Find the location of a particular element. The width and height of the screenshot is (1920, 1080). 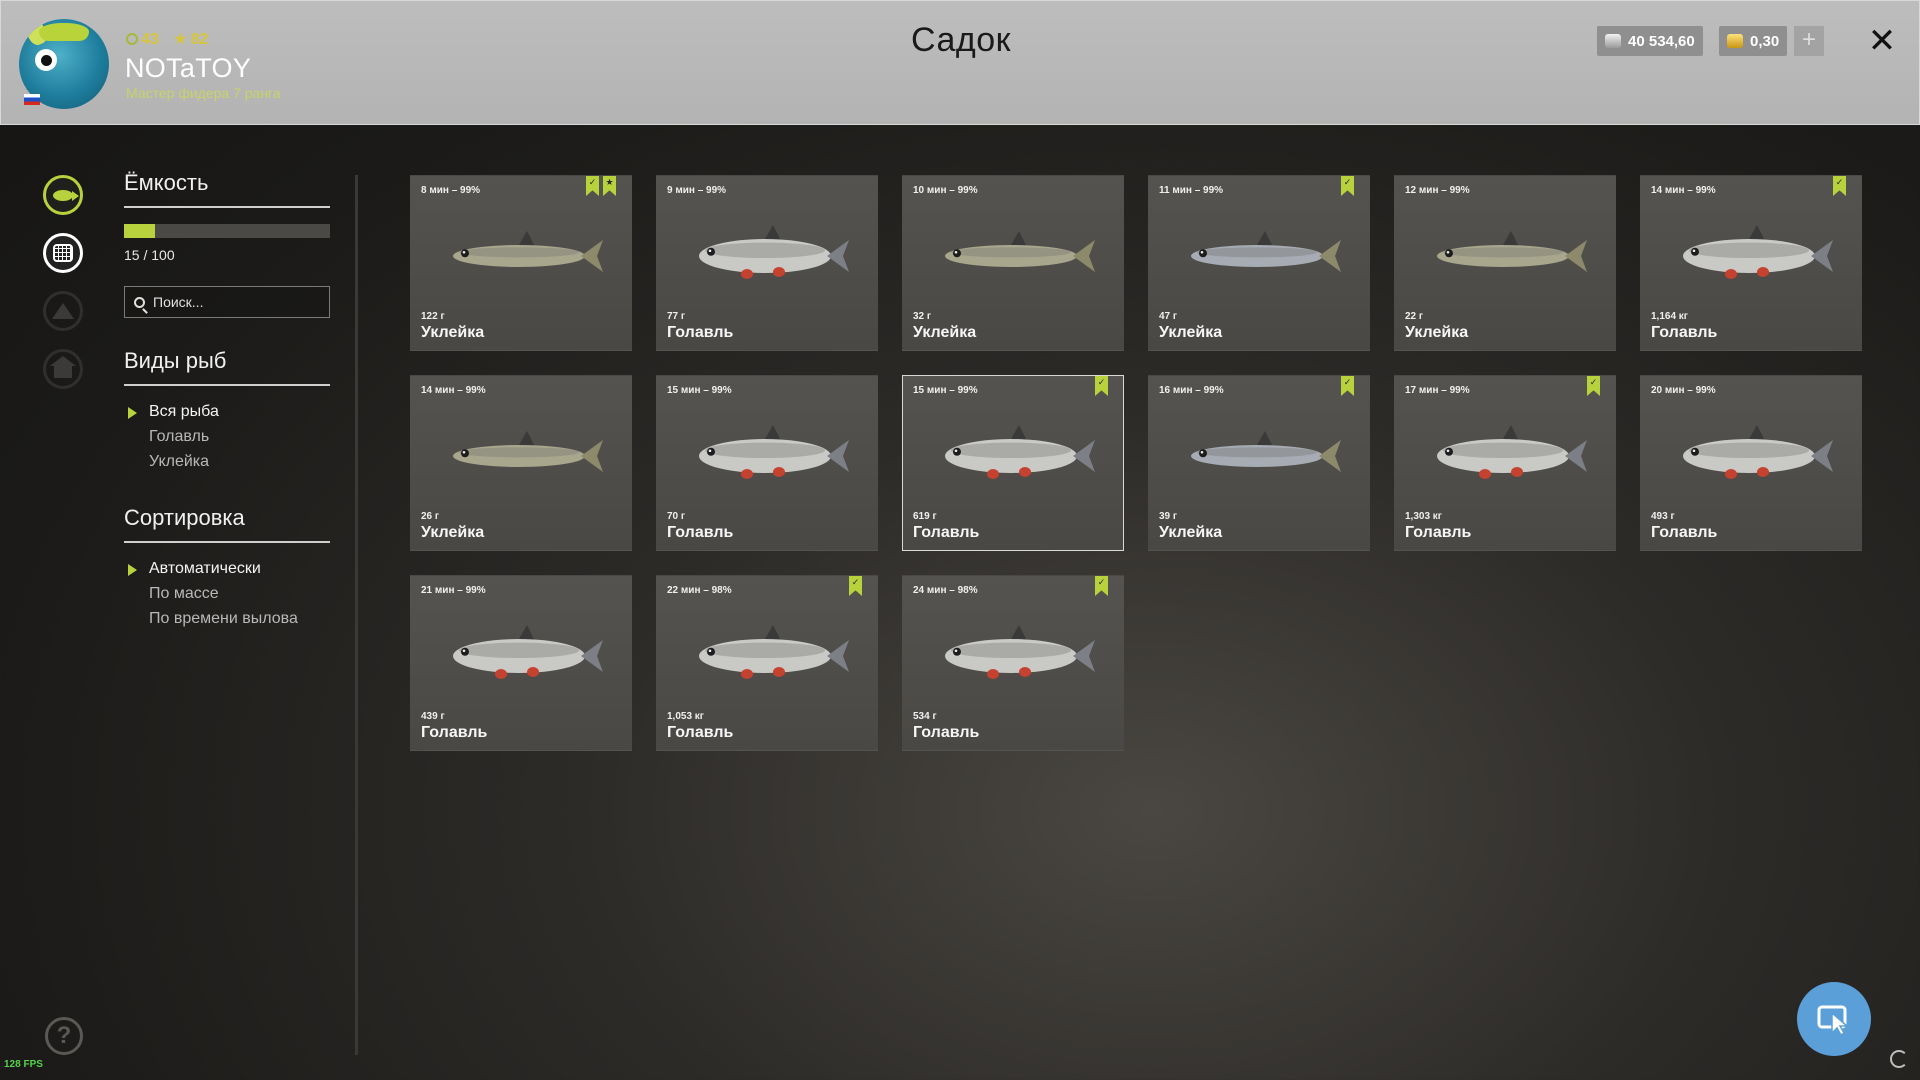

fish-weight: 26 г is located at coordinates (430, 516).